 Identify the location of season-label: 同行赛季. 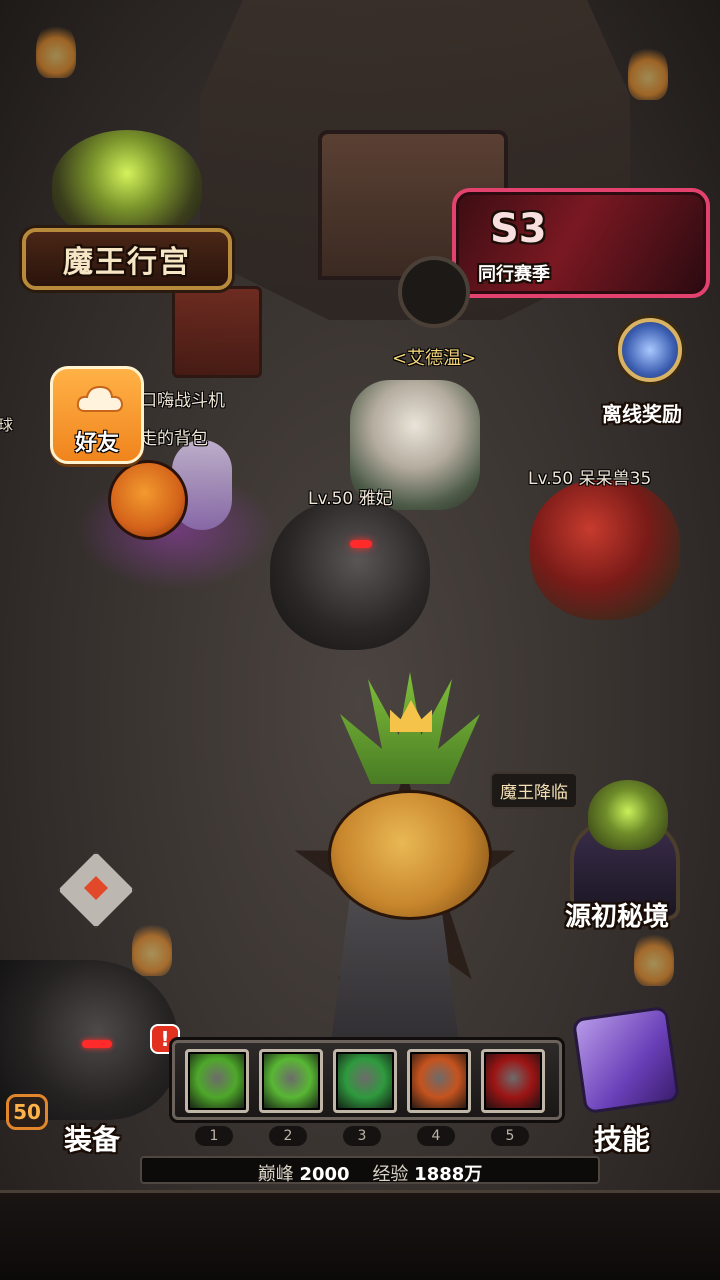
(514, 274).